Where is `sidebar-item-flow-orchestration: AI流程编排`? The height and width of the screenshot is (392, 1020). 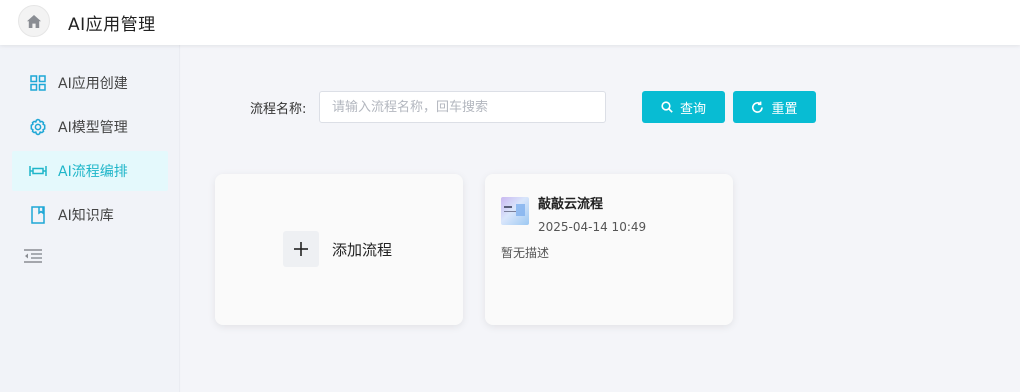 sidebar-item-flow-orchestration: AI流程编排 is located at coordinates (90, 171).